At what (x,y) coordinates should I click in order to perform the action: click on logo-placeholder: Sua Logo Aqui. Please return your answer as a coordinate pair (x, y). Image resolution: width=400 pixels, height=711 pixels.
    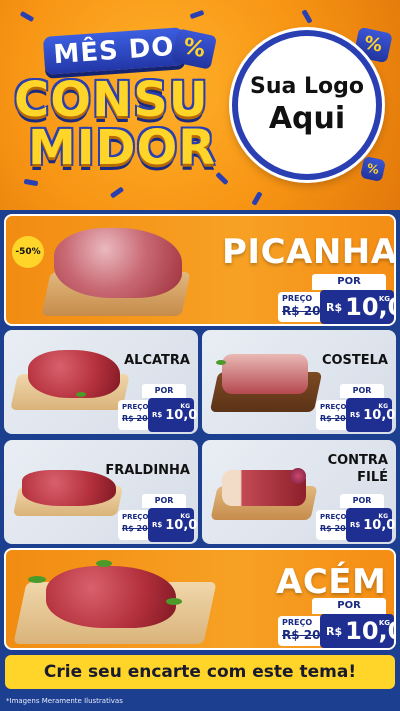
    Looking at the image, I should click on (307, 105).